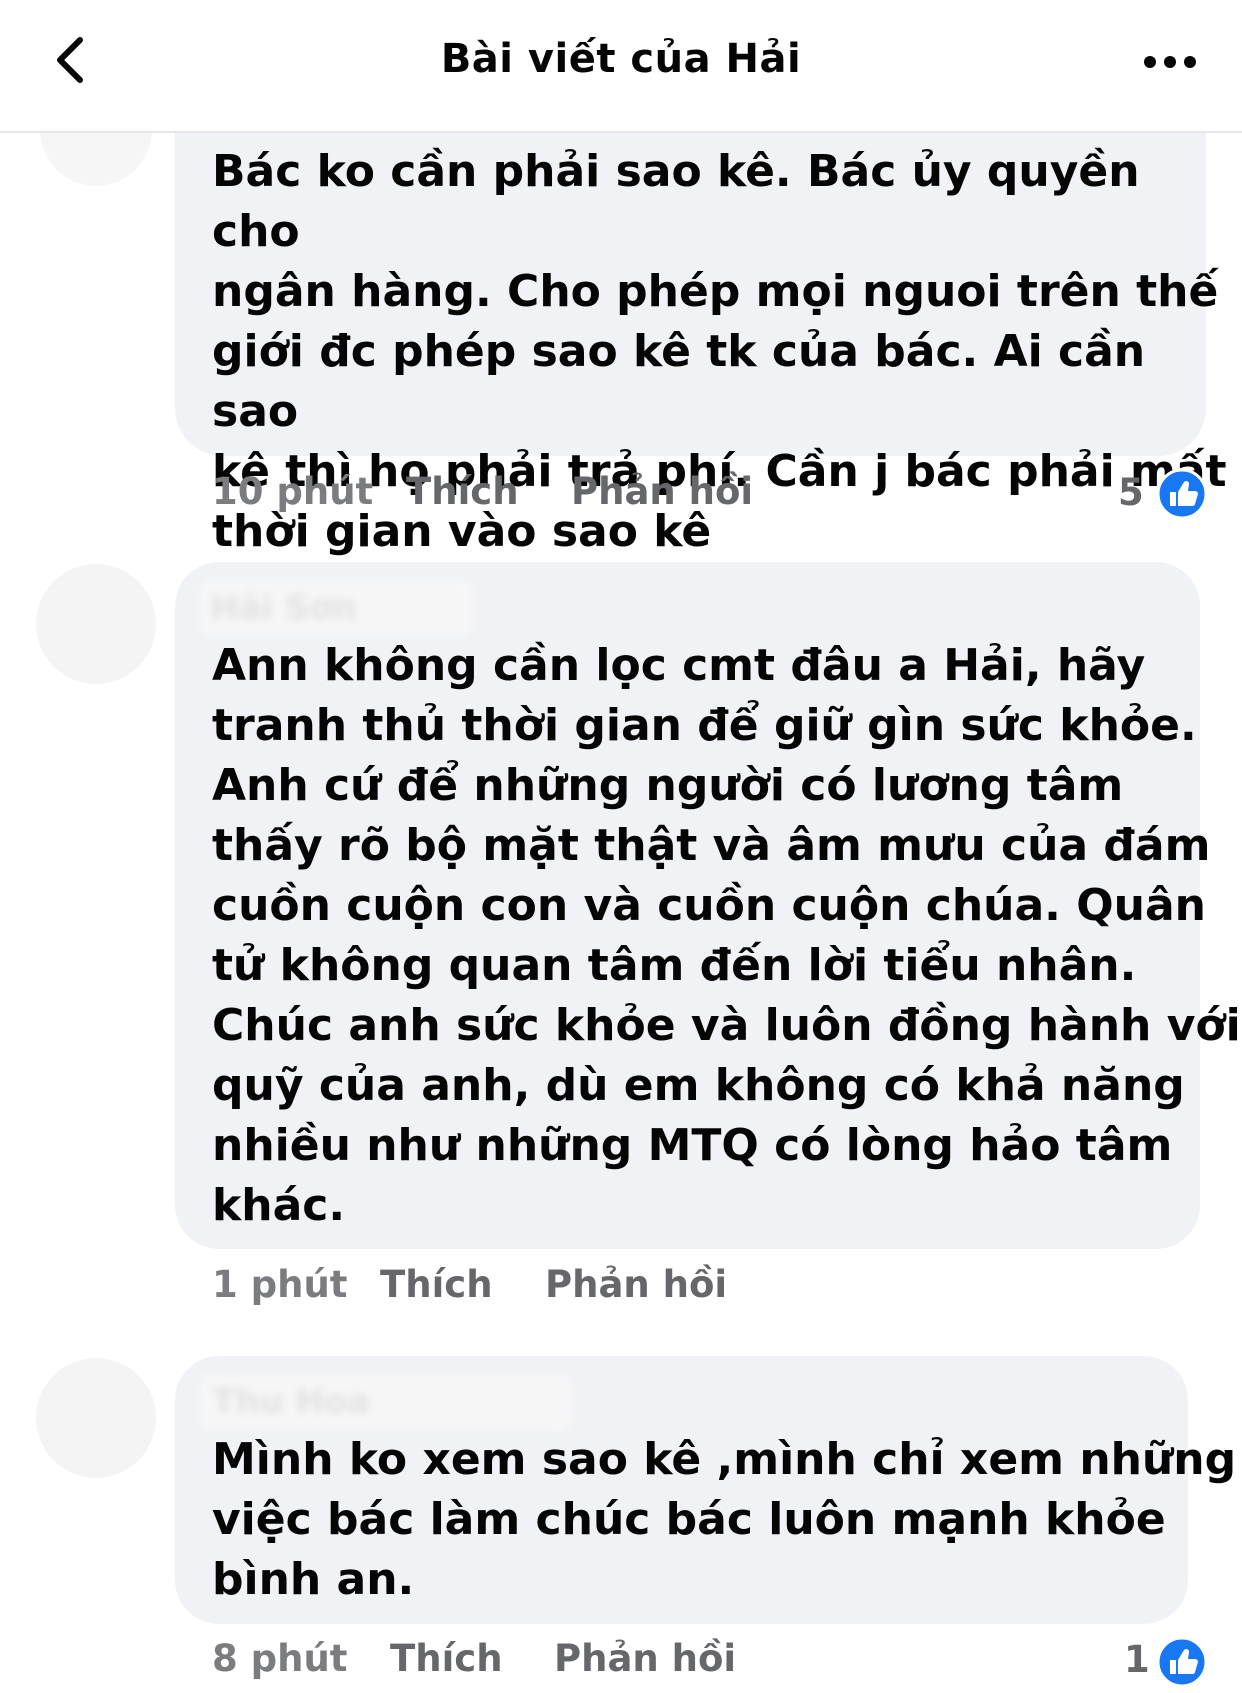  What do you see at coordinates (279, 1284) in the screenshot?
I see `comment-time: 1 phút` at bounding box center [279, 1284].